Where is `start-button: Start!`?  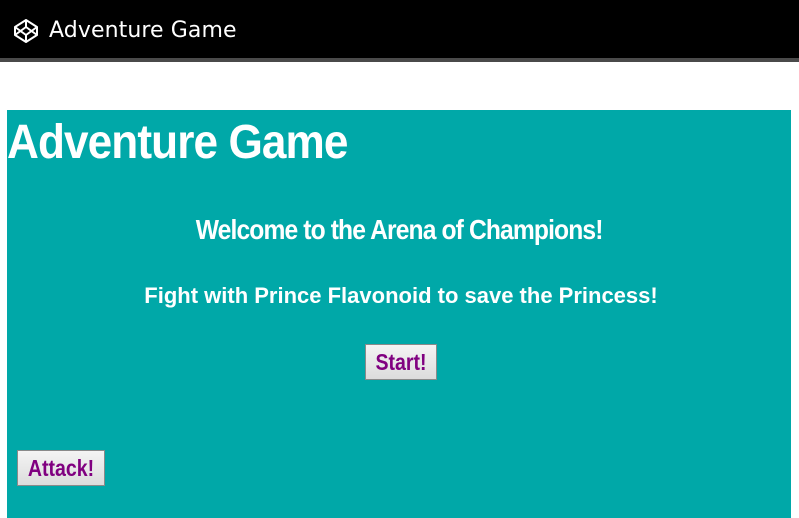
start-button: Start! is located at coordinates (401, 362).